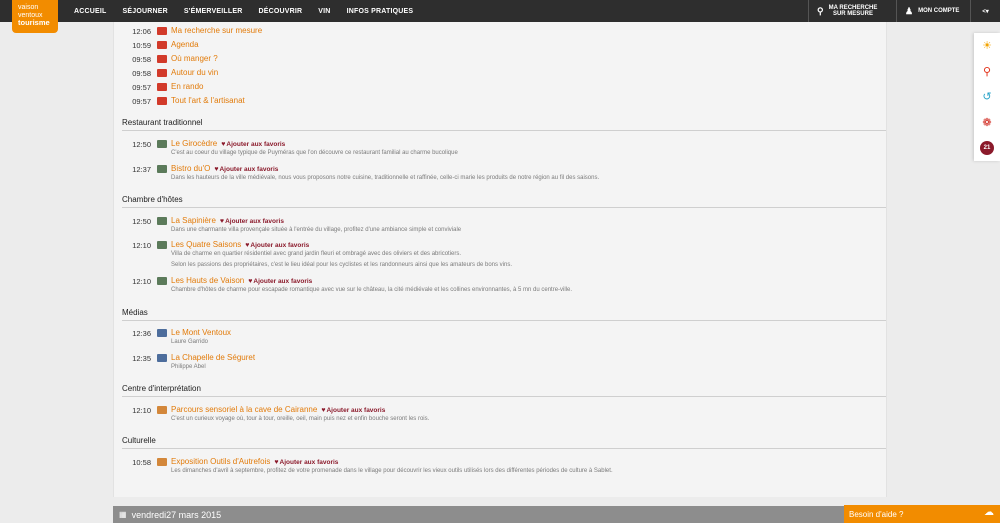 Image resolution: width=1000 pixels, height=523 pixels. What do you see at coordinates (162, 122) in the screenshot?
I see `section-title-restaurant: Restaurant traditionnel` at bounding box center [162, 122].